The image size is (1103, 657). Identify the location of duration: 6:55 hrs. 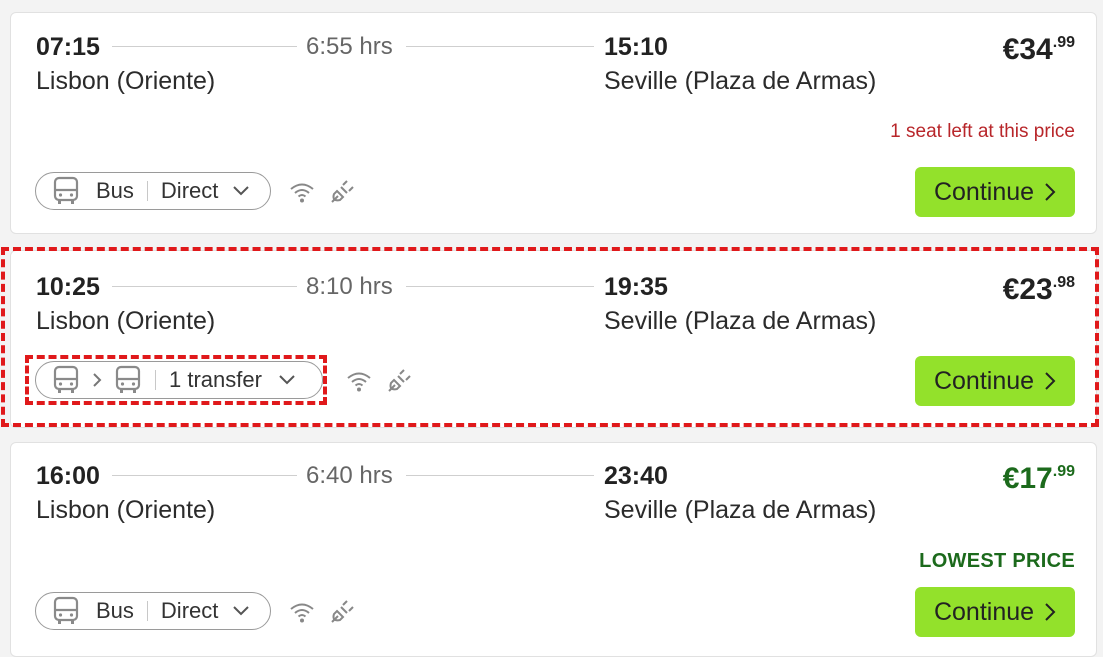
(349, 46).